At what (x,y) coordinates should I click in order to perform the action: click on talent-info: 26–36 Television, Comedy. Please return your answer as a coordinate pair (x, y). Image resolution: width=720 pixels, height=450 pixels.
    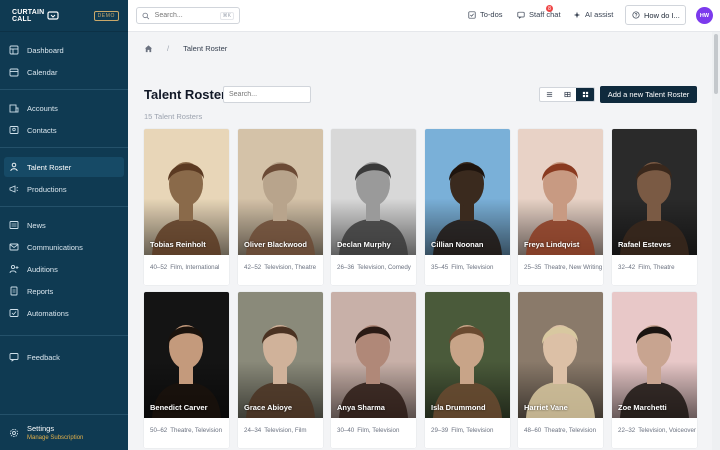
    Looking at the image, I should click on (376, 267).